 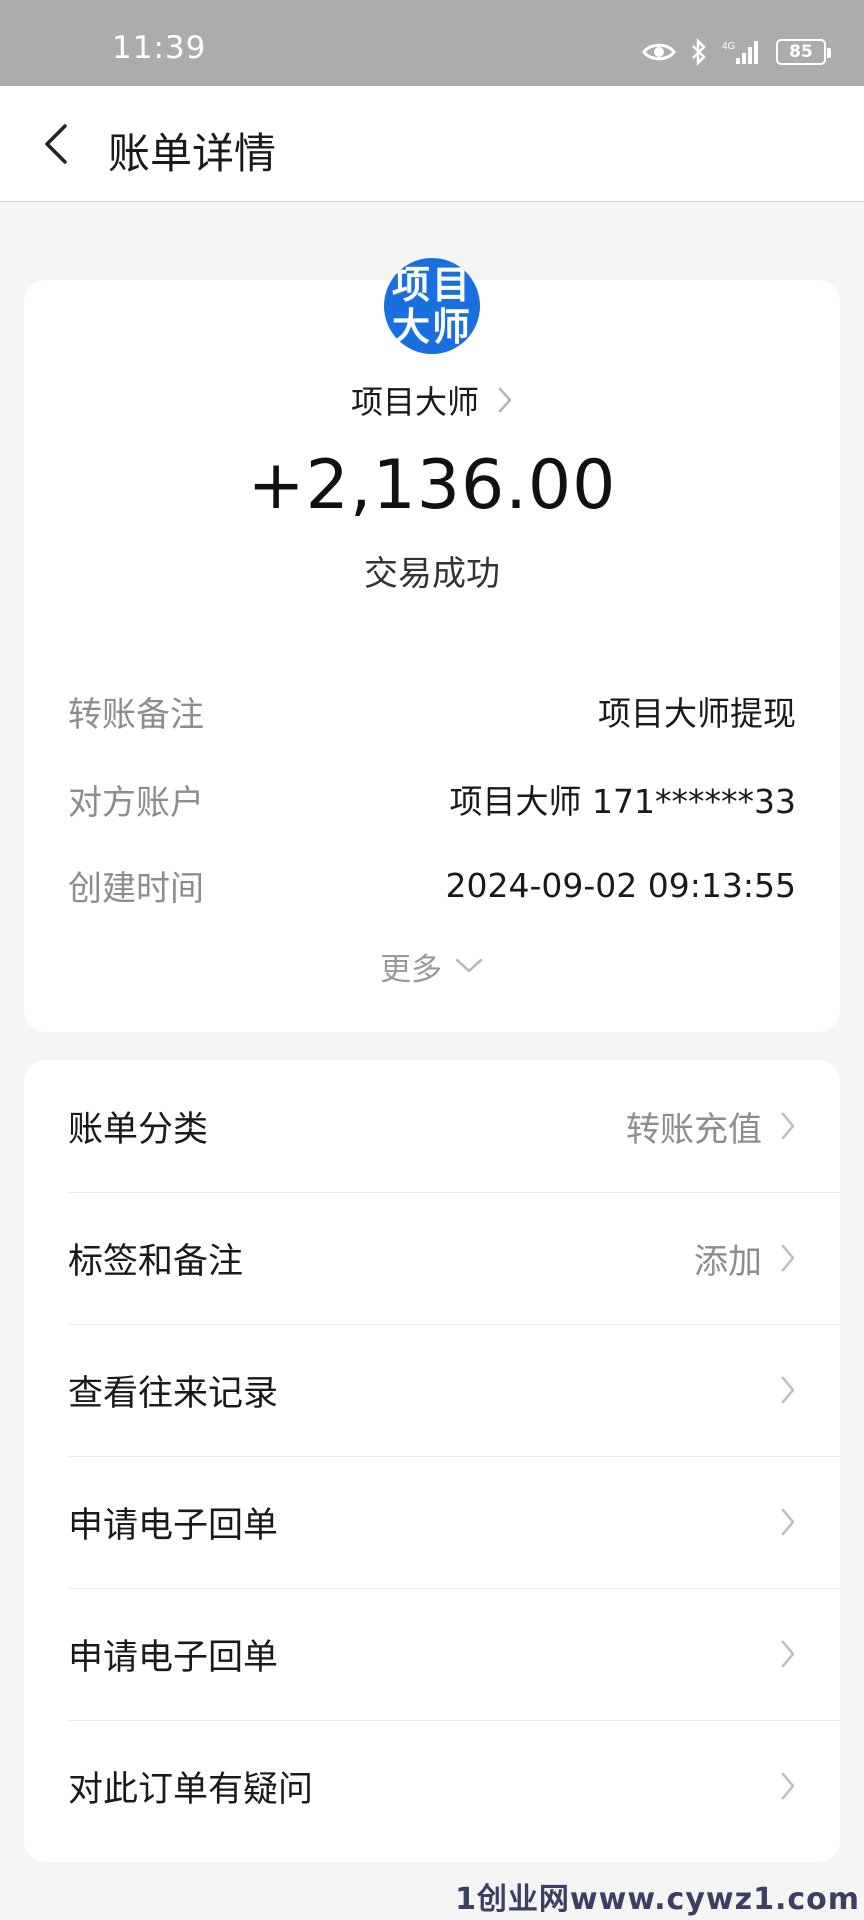 I want to click on back-button, so click(x=56, y=144).